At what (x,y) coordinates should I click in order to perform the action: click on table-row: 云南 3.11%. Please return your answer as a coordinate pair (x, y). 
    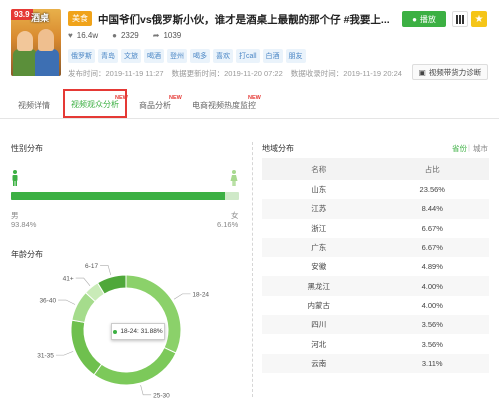
    Looking at the image, I should click on (375, 363).